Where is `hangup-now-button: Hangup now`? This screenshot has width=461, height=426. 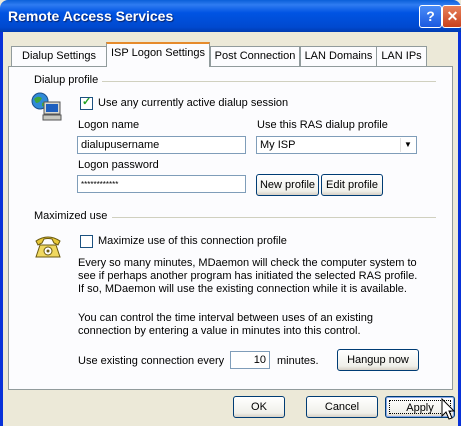
hangup-now-button: Hangup now is located at coordinates (378, 360).